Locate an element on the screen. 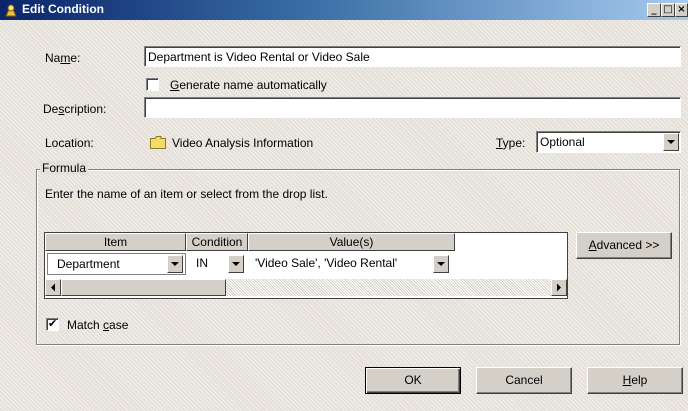  condition-dropdown-button is located at coordinates (236, 264).